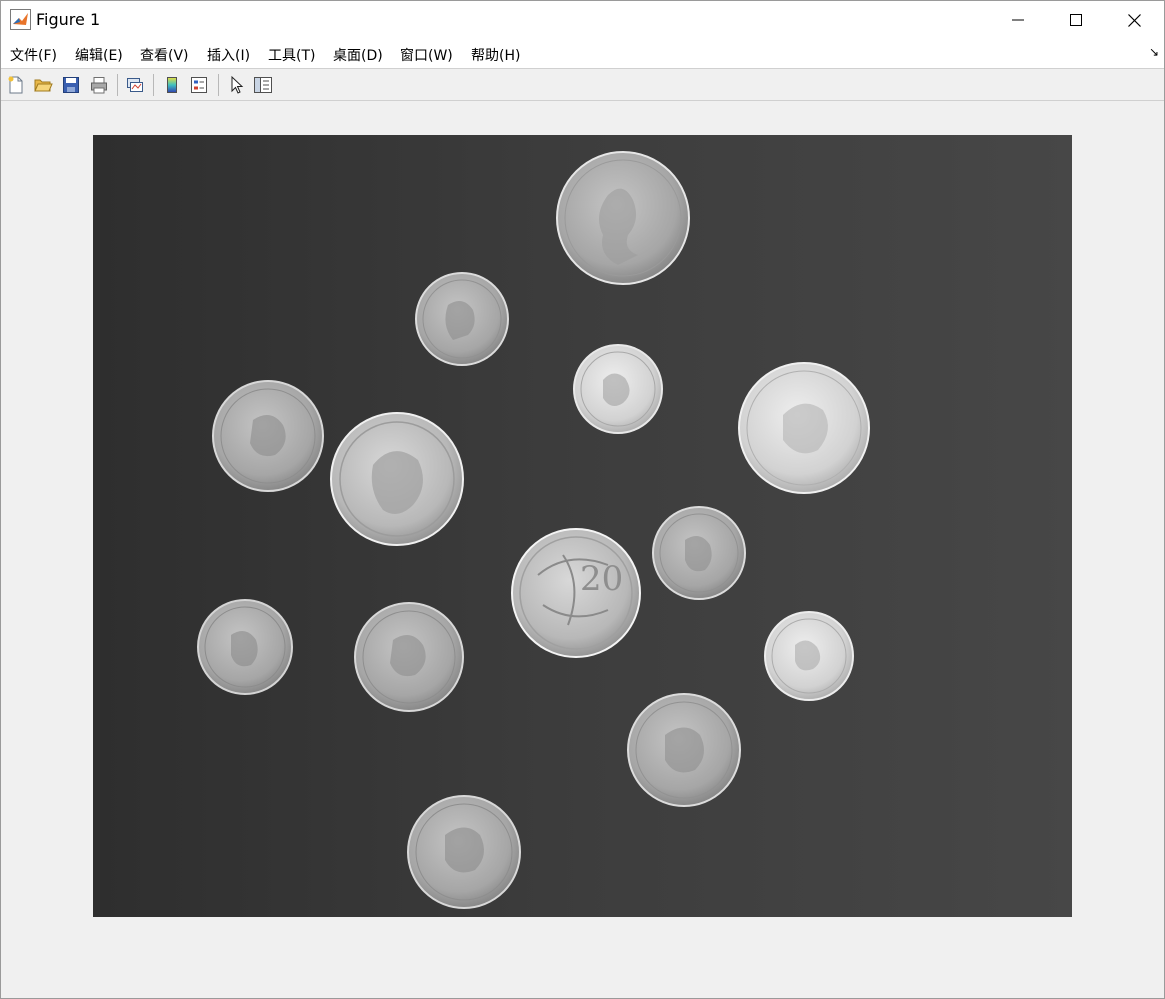 The image size is (1165, 999). What do you see at coordinates (263, 85) in the screenshot?
I see `property-inspector-icon` at bounding box center [263, 85].